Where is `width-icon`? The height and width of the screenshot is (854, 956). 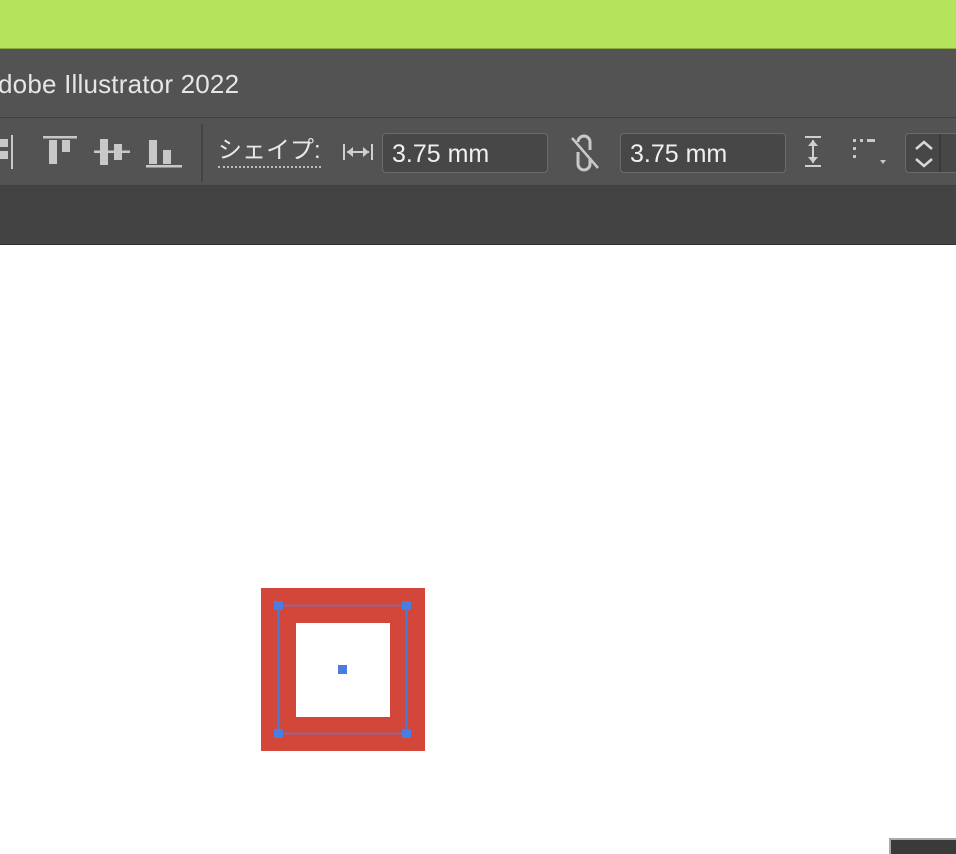
width-icon is located at coordinates (358, 152).